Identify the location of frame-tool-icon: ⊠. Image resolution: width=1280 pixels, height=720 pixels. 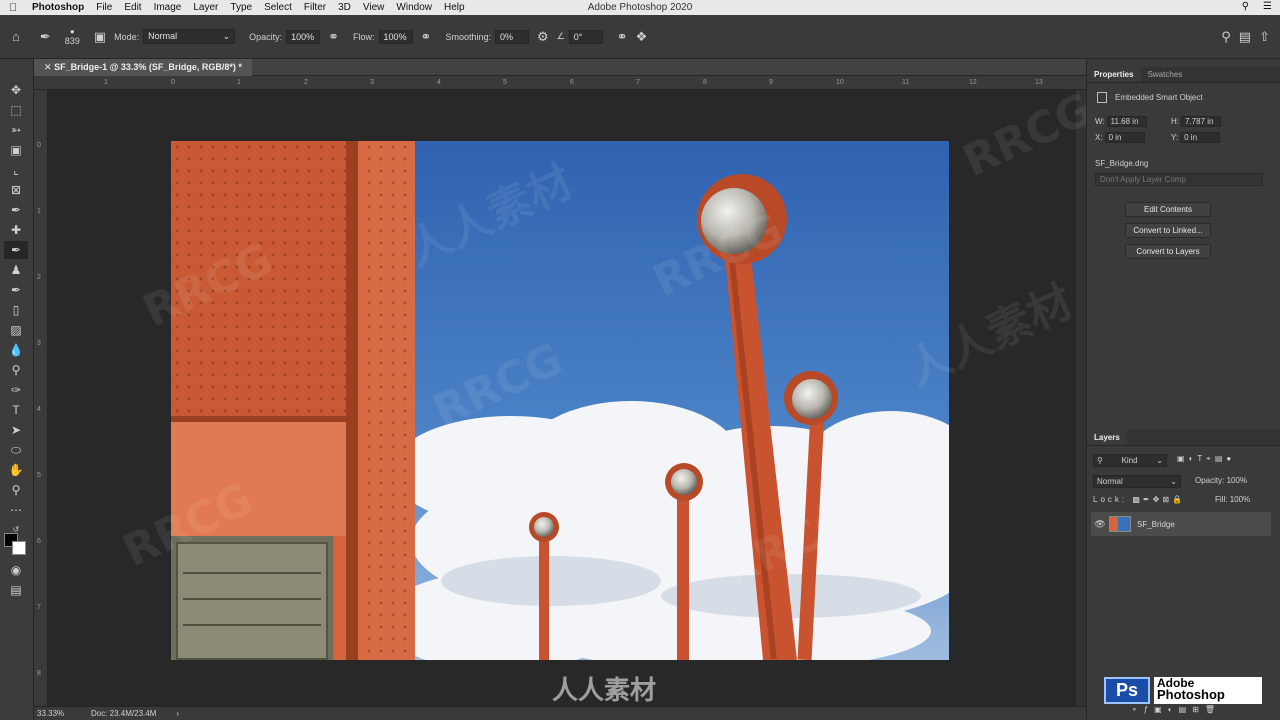
(16, 190).